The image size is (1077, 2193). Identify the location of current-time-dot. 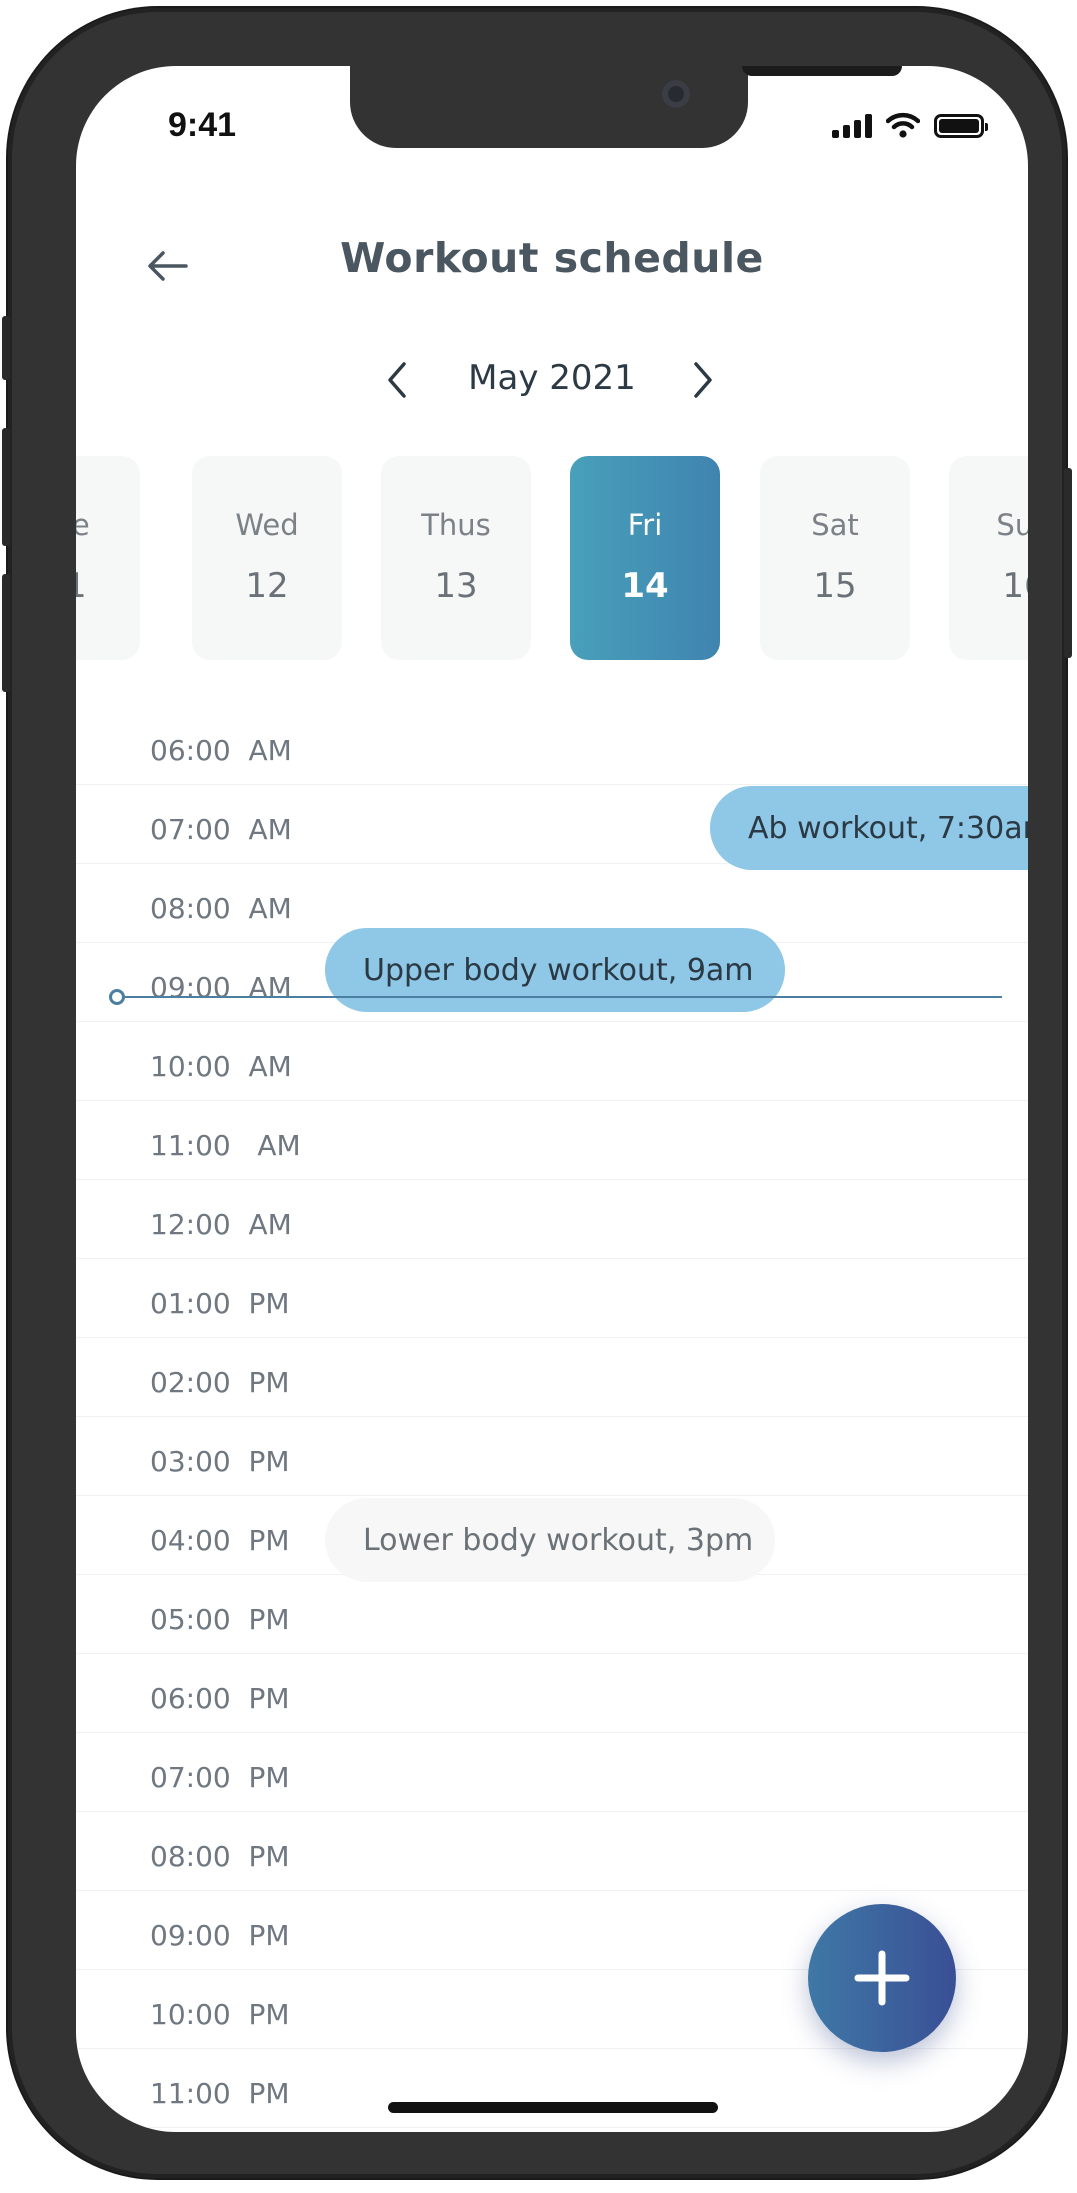
(117, 997).